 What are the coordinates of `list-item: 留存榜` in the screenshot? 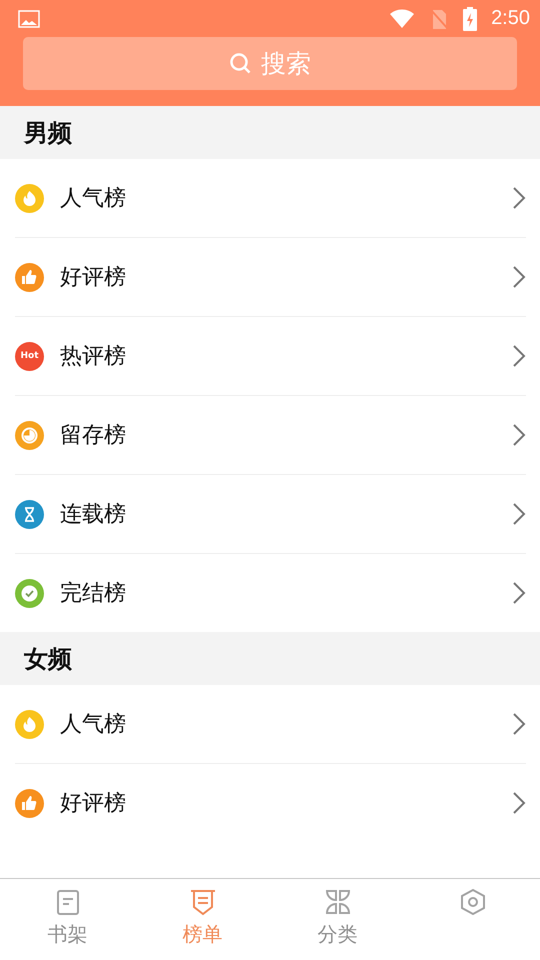 It's located at (270, 434).